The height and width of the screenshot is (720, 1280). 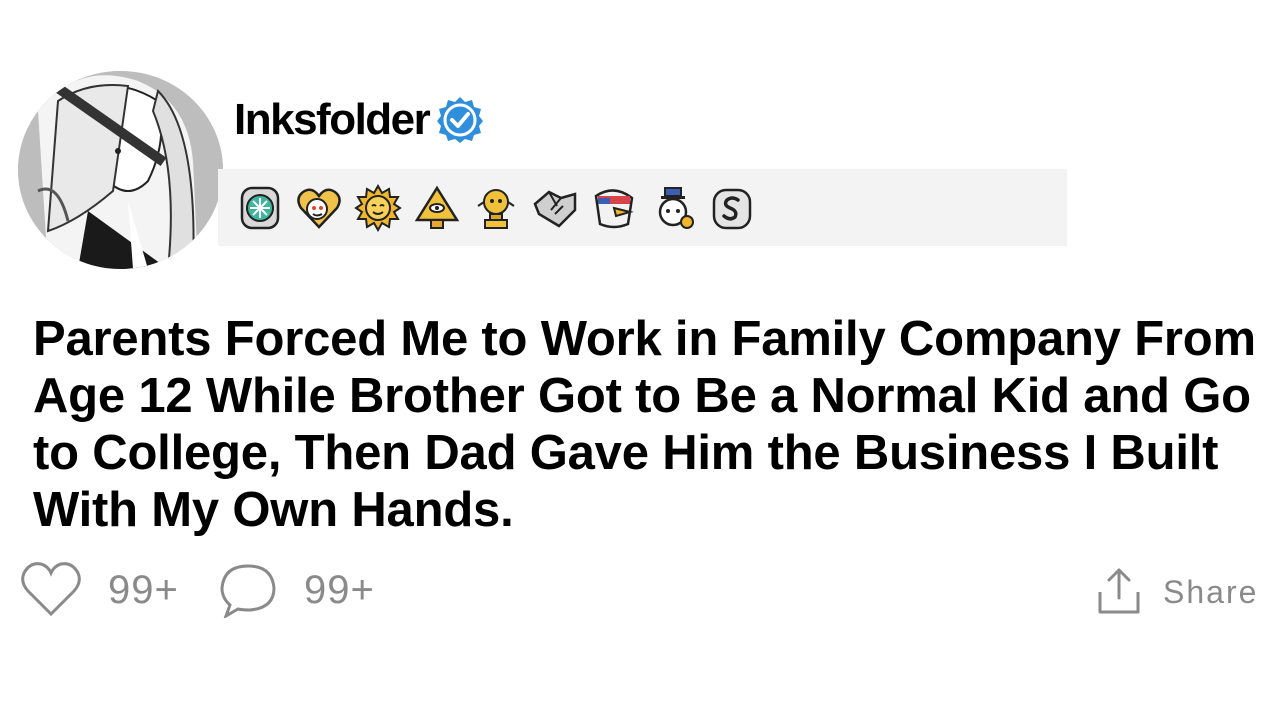 What do you see at coordinates (319, 208) in the screenshot?
I see `wholesome-heart-award-icon` at bounding box center [319, 208].